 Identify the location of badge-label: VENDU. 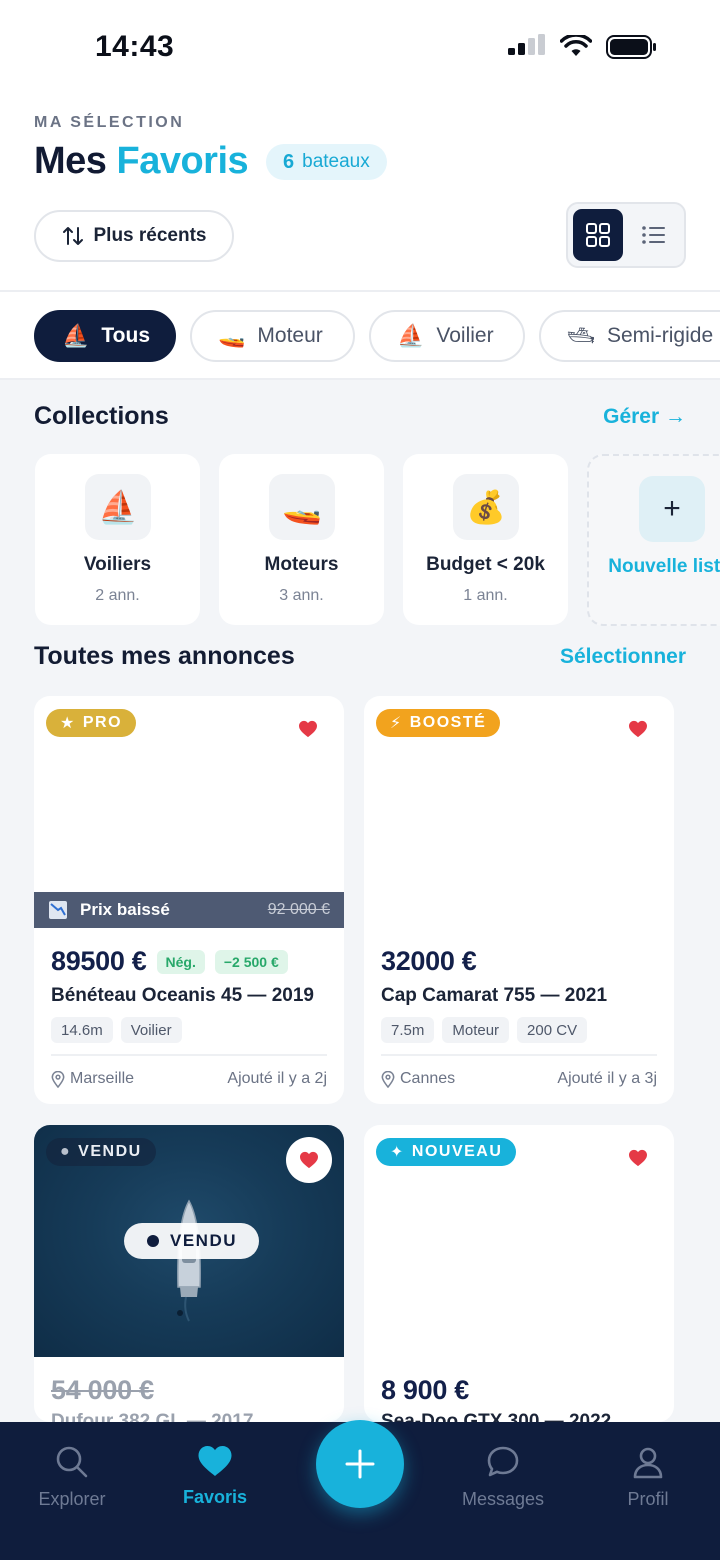
(110, 1151).